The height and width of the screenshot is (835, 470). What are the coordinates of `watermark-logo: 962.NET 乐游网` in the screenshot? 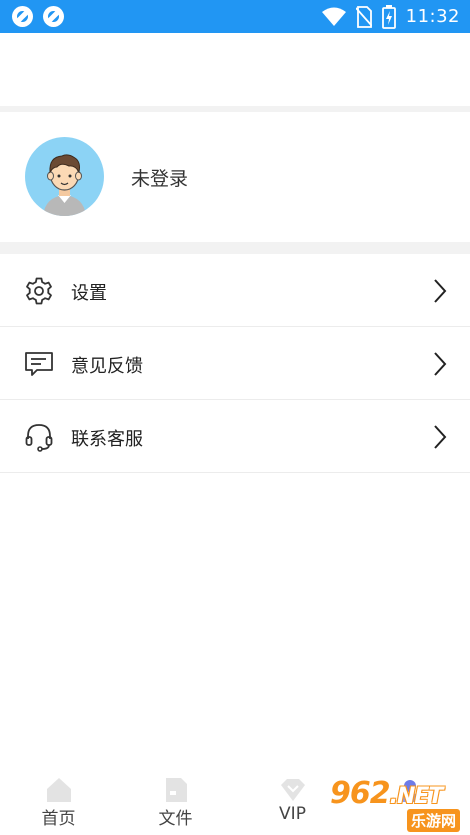 It's located at (400, 805).